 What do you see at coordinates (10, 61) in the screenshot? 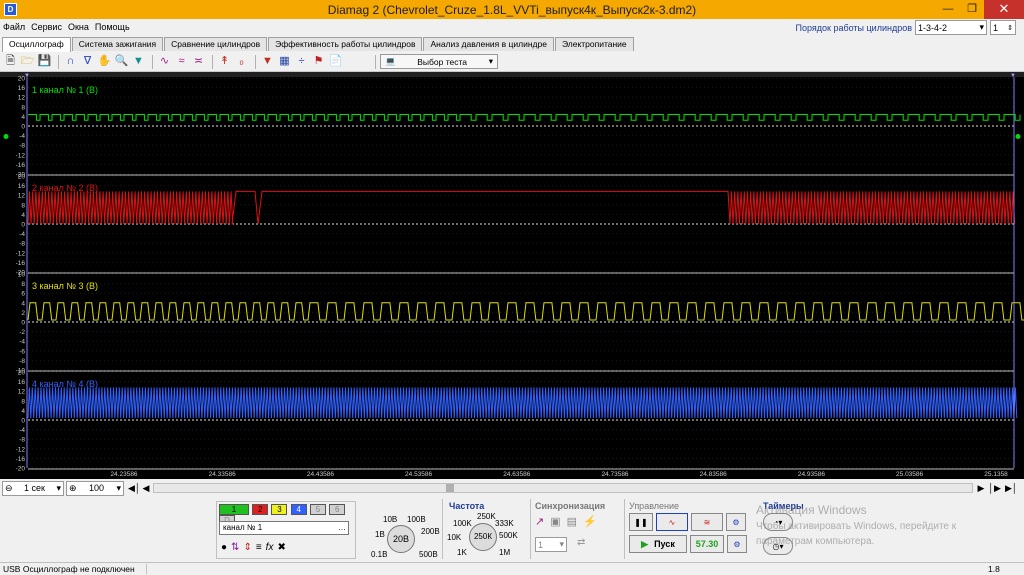
I see `new-file-icon: 🗎` at bounding box center [10, 61].